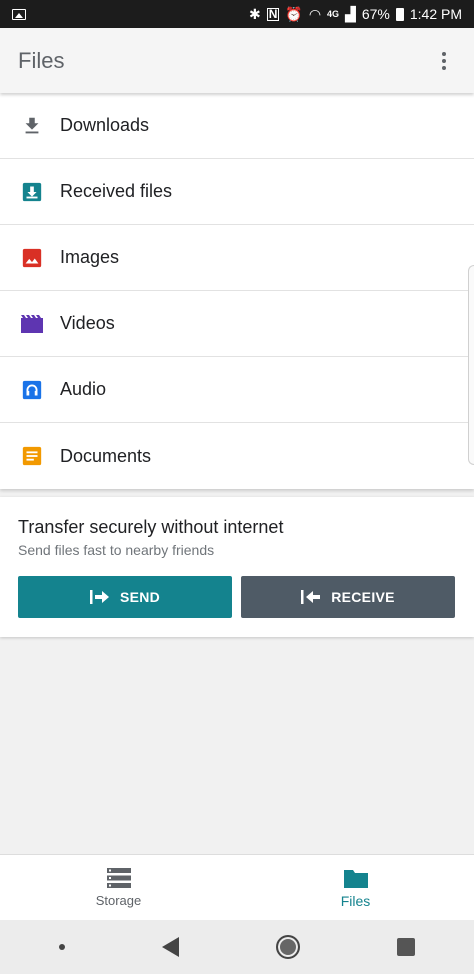 This screenshot has width=474, height=974. Describe the element at coordinates (399, 14) in the screenshot. I see `battery-icon` at that location.